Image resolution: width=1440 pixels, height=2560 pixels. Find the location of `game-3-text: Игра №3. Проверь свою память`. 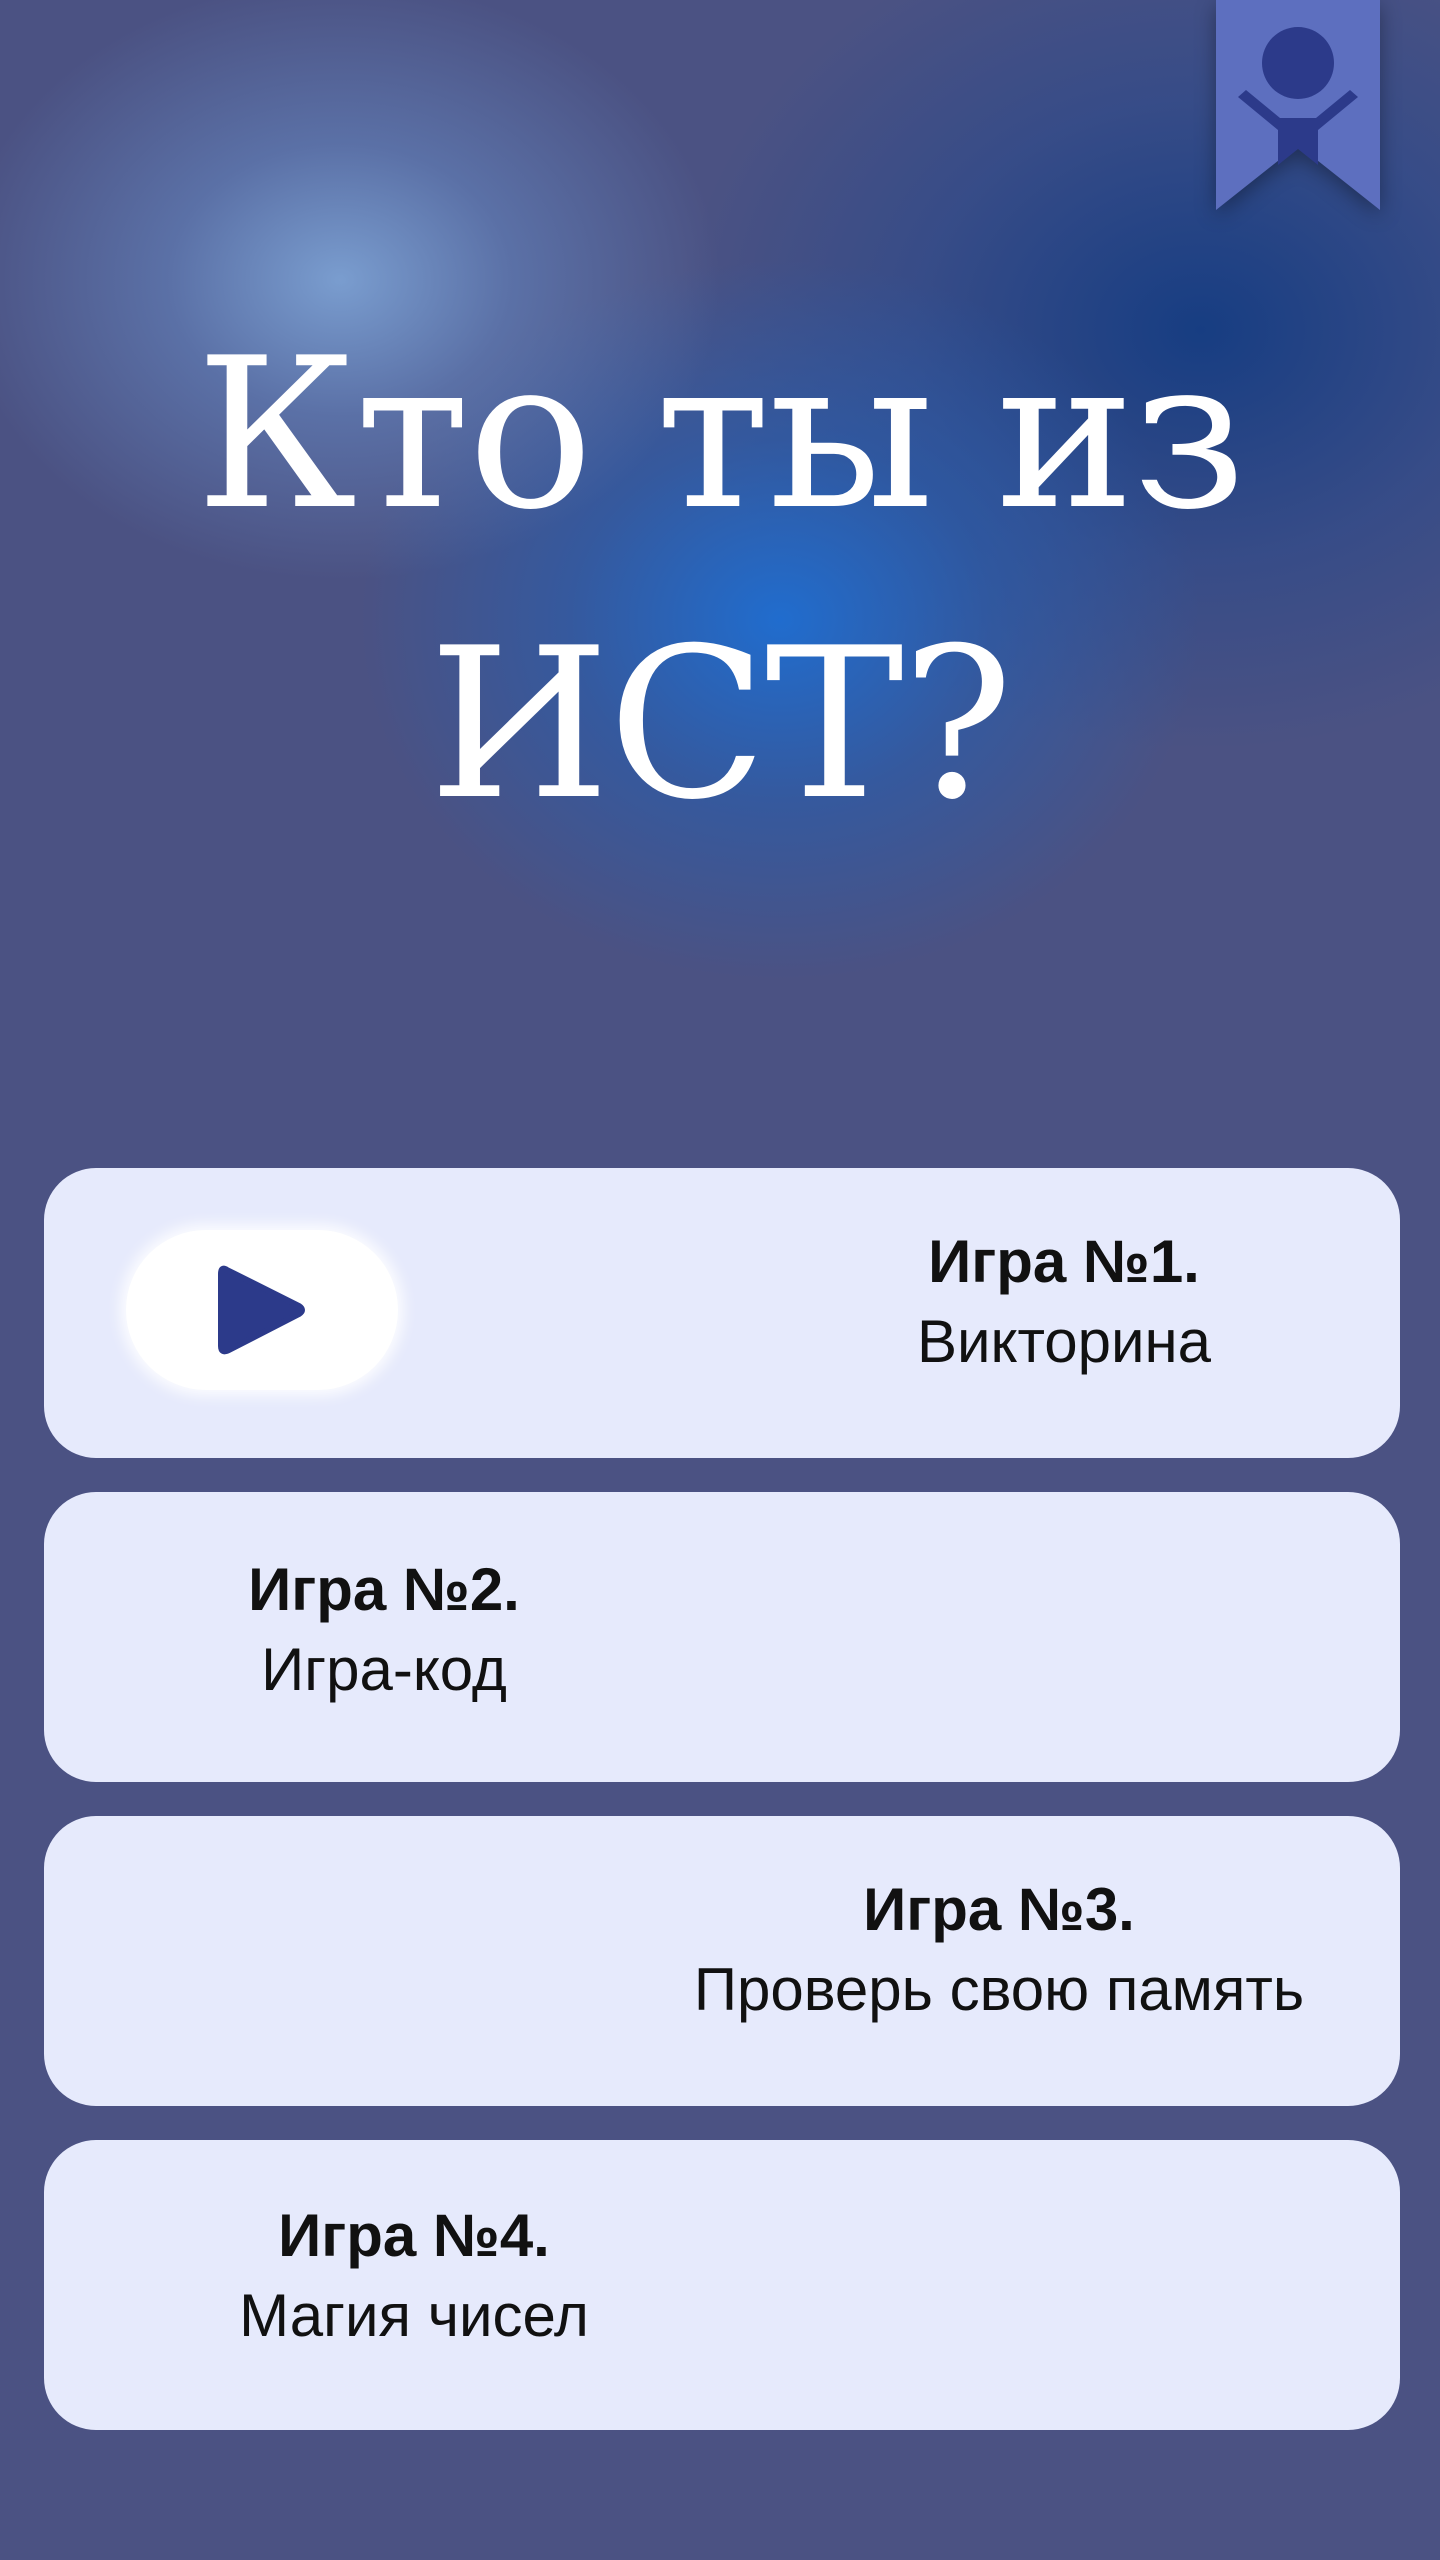

game-3-text: Игра №3. Проверь свою память is located at coordinates (999, 1950).